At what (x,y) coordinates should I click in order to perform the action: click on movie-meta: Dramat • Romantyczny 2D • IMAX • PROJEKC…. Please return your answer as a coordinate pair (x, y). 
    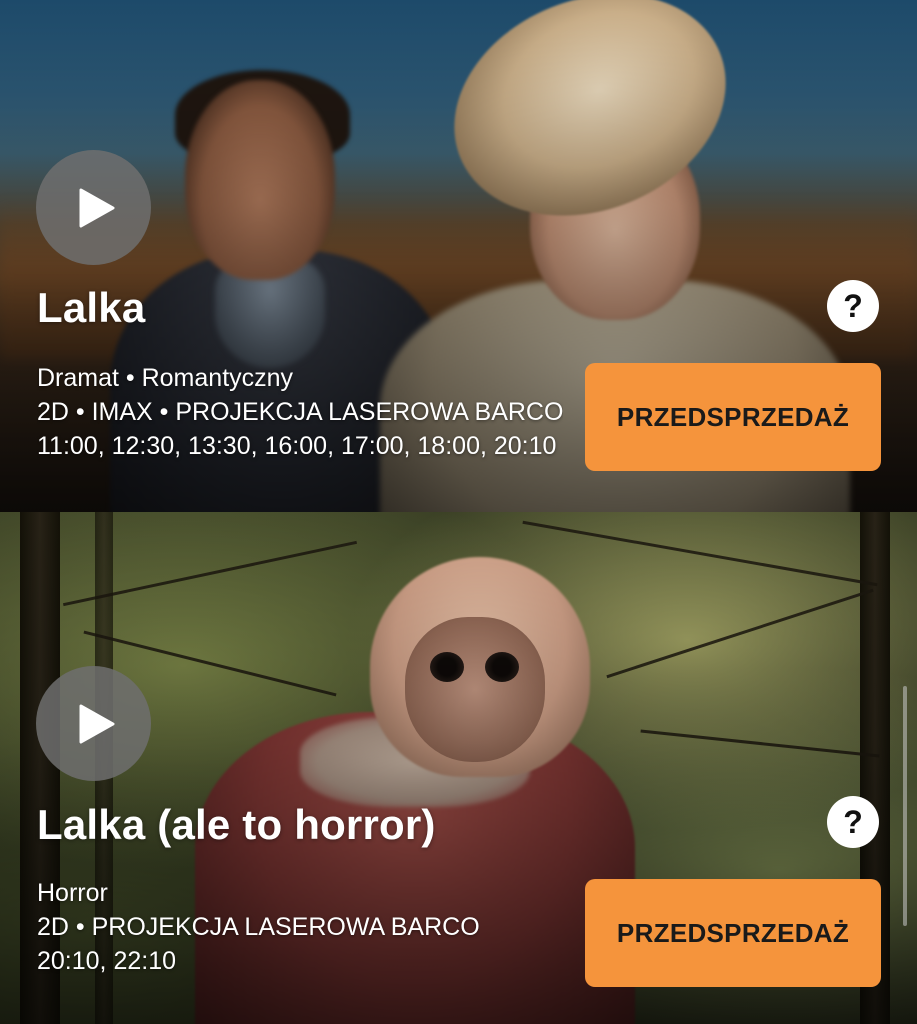
    Looking at the image, I should click on (300, 412).